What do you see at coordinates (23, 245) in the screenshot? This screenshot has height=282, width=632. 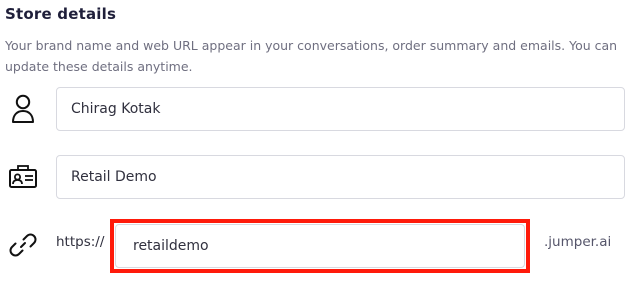 I see `link-icon` at bounding box center [23, 245].